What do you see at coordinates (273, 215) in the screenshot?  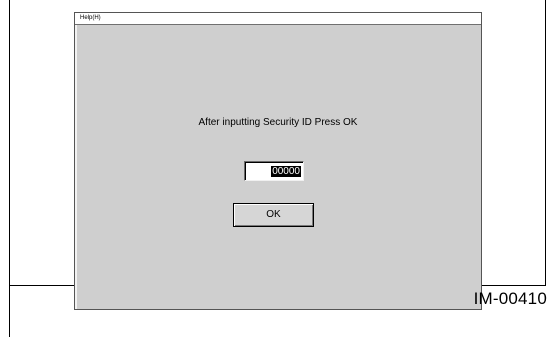 I see `ok-button: OK` at bounding box center [273, 215].